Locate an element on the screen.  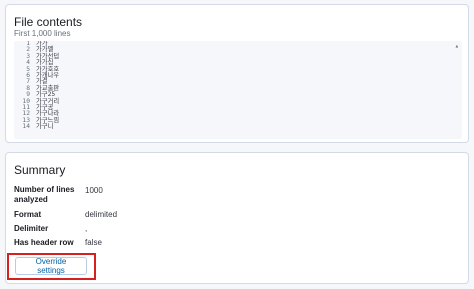
summary-value: false is located at coordinates (93, 242).